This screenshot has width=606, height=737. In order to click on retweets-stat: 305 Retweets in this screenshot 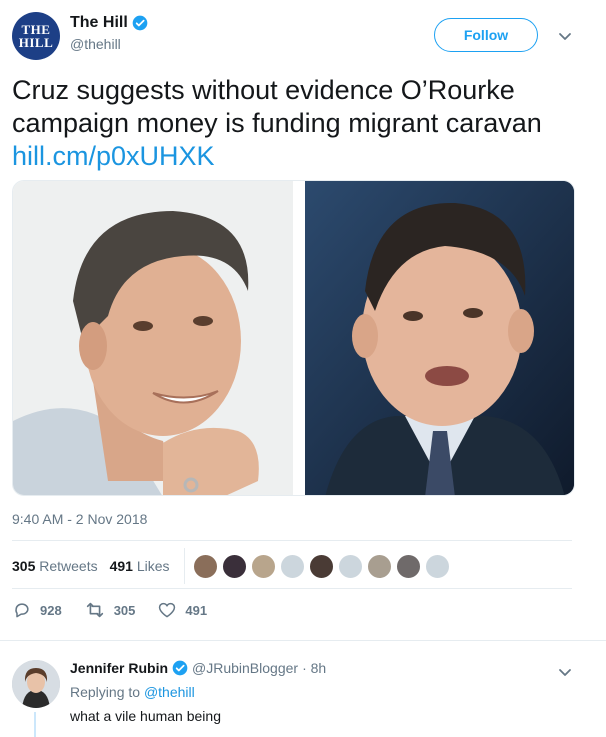, I will do `click(55, 566)`.